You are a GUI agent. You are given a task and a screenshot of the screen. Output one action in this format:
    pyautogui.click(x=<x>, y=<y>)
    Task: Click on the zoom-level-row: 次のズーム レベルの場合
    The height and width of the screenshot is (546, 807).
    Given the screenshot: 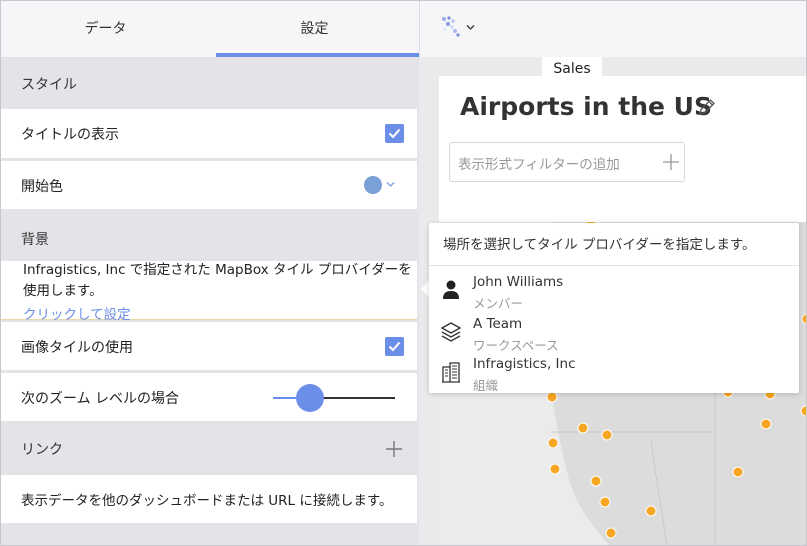 What is the action you would take?
    pyautogui.click(x=209, y=397)
    